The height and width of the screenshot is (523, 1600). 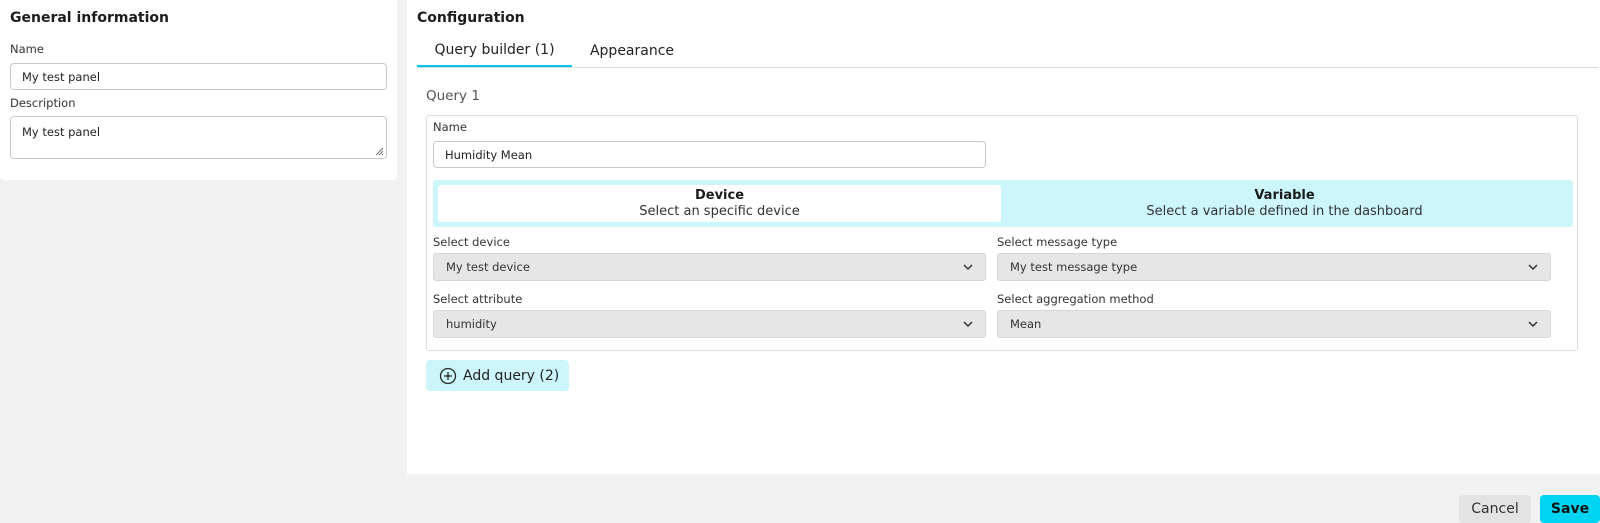 I want to click on active-tab-indicator, so click(x=494, y=66).